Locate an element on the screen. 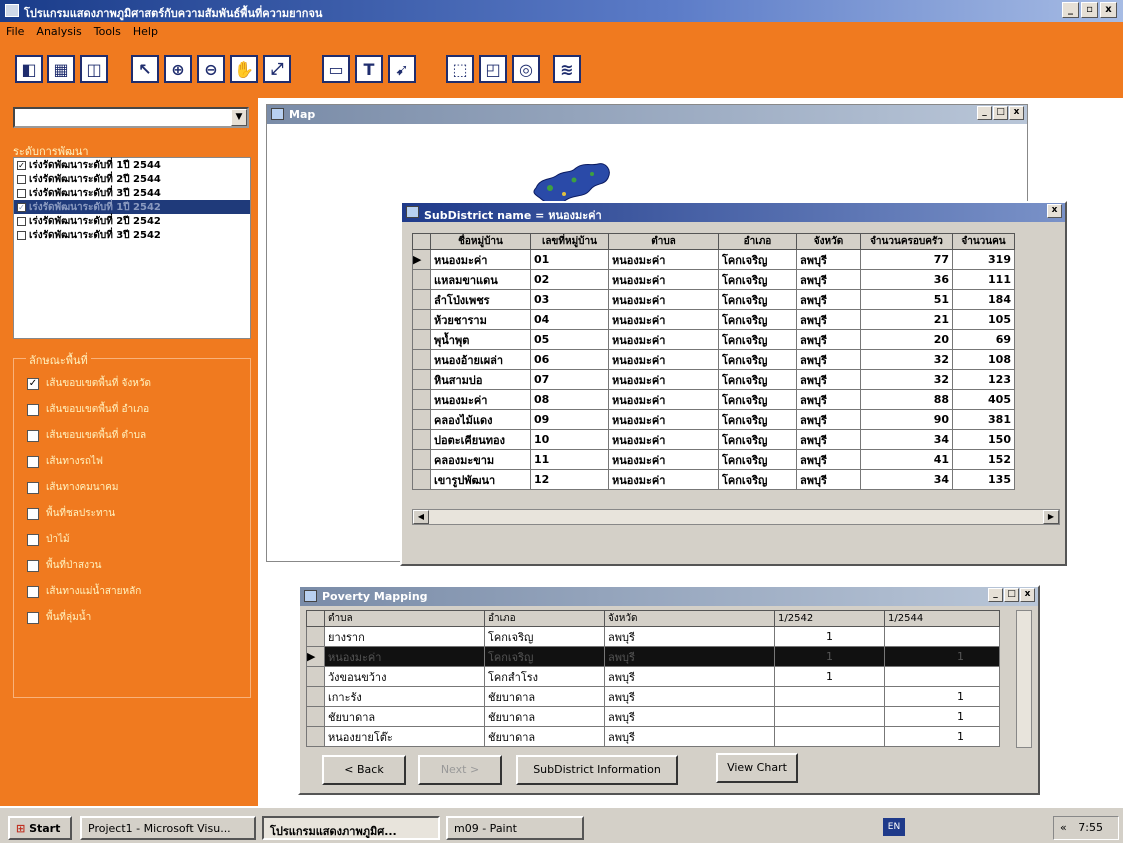  table-row: พุน้ำพุต 05 หนองมะค่า โคกเจริญ ลพบุรี 20 69 is located at coordinates (713, 339).